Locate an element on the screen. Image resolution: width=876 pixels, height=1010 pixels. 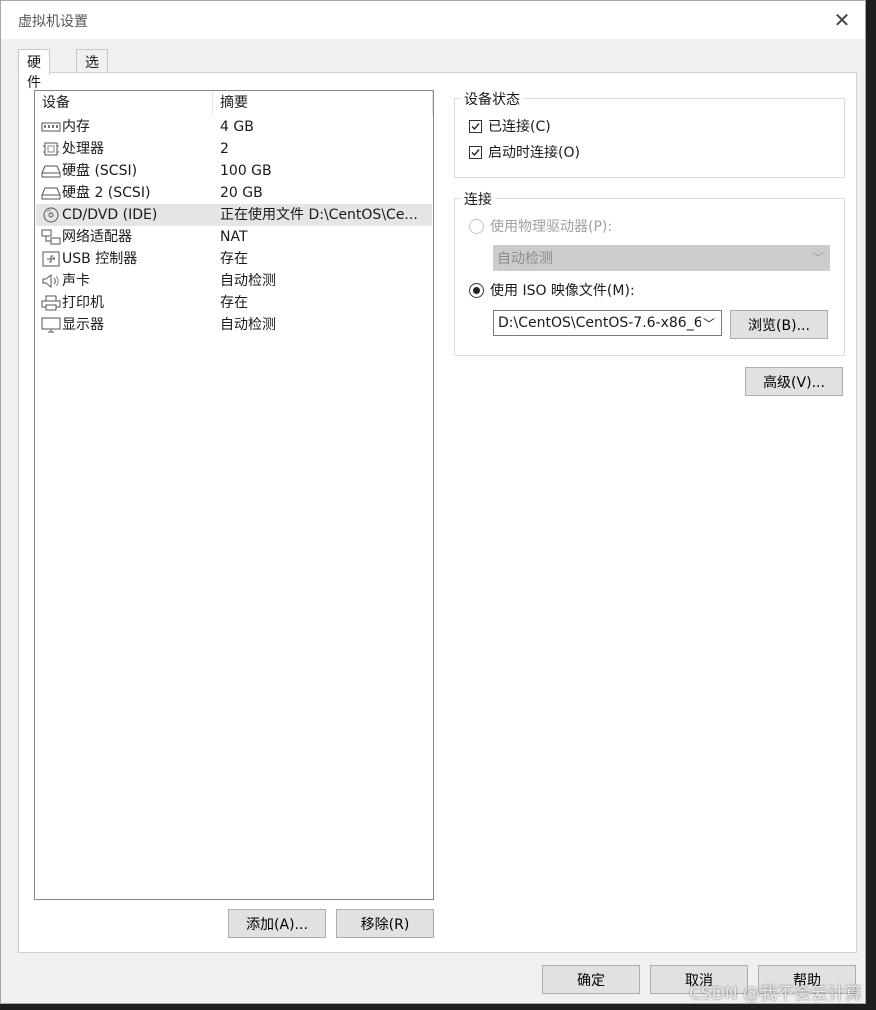
connect-at-power-on-checkbox: 启动时连接(O) is located at coordinates (524, 152).